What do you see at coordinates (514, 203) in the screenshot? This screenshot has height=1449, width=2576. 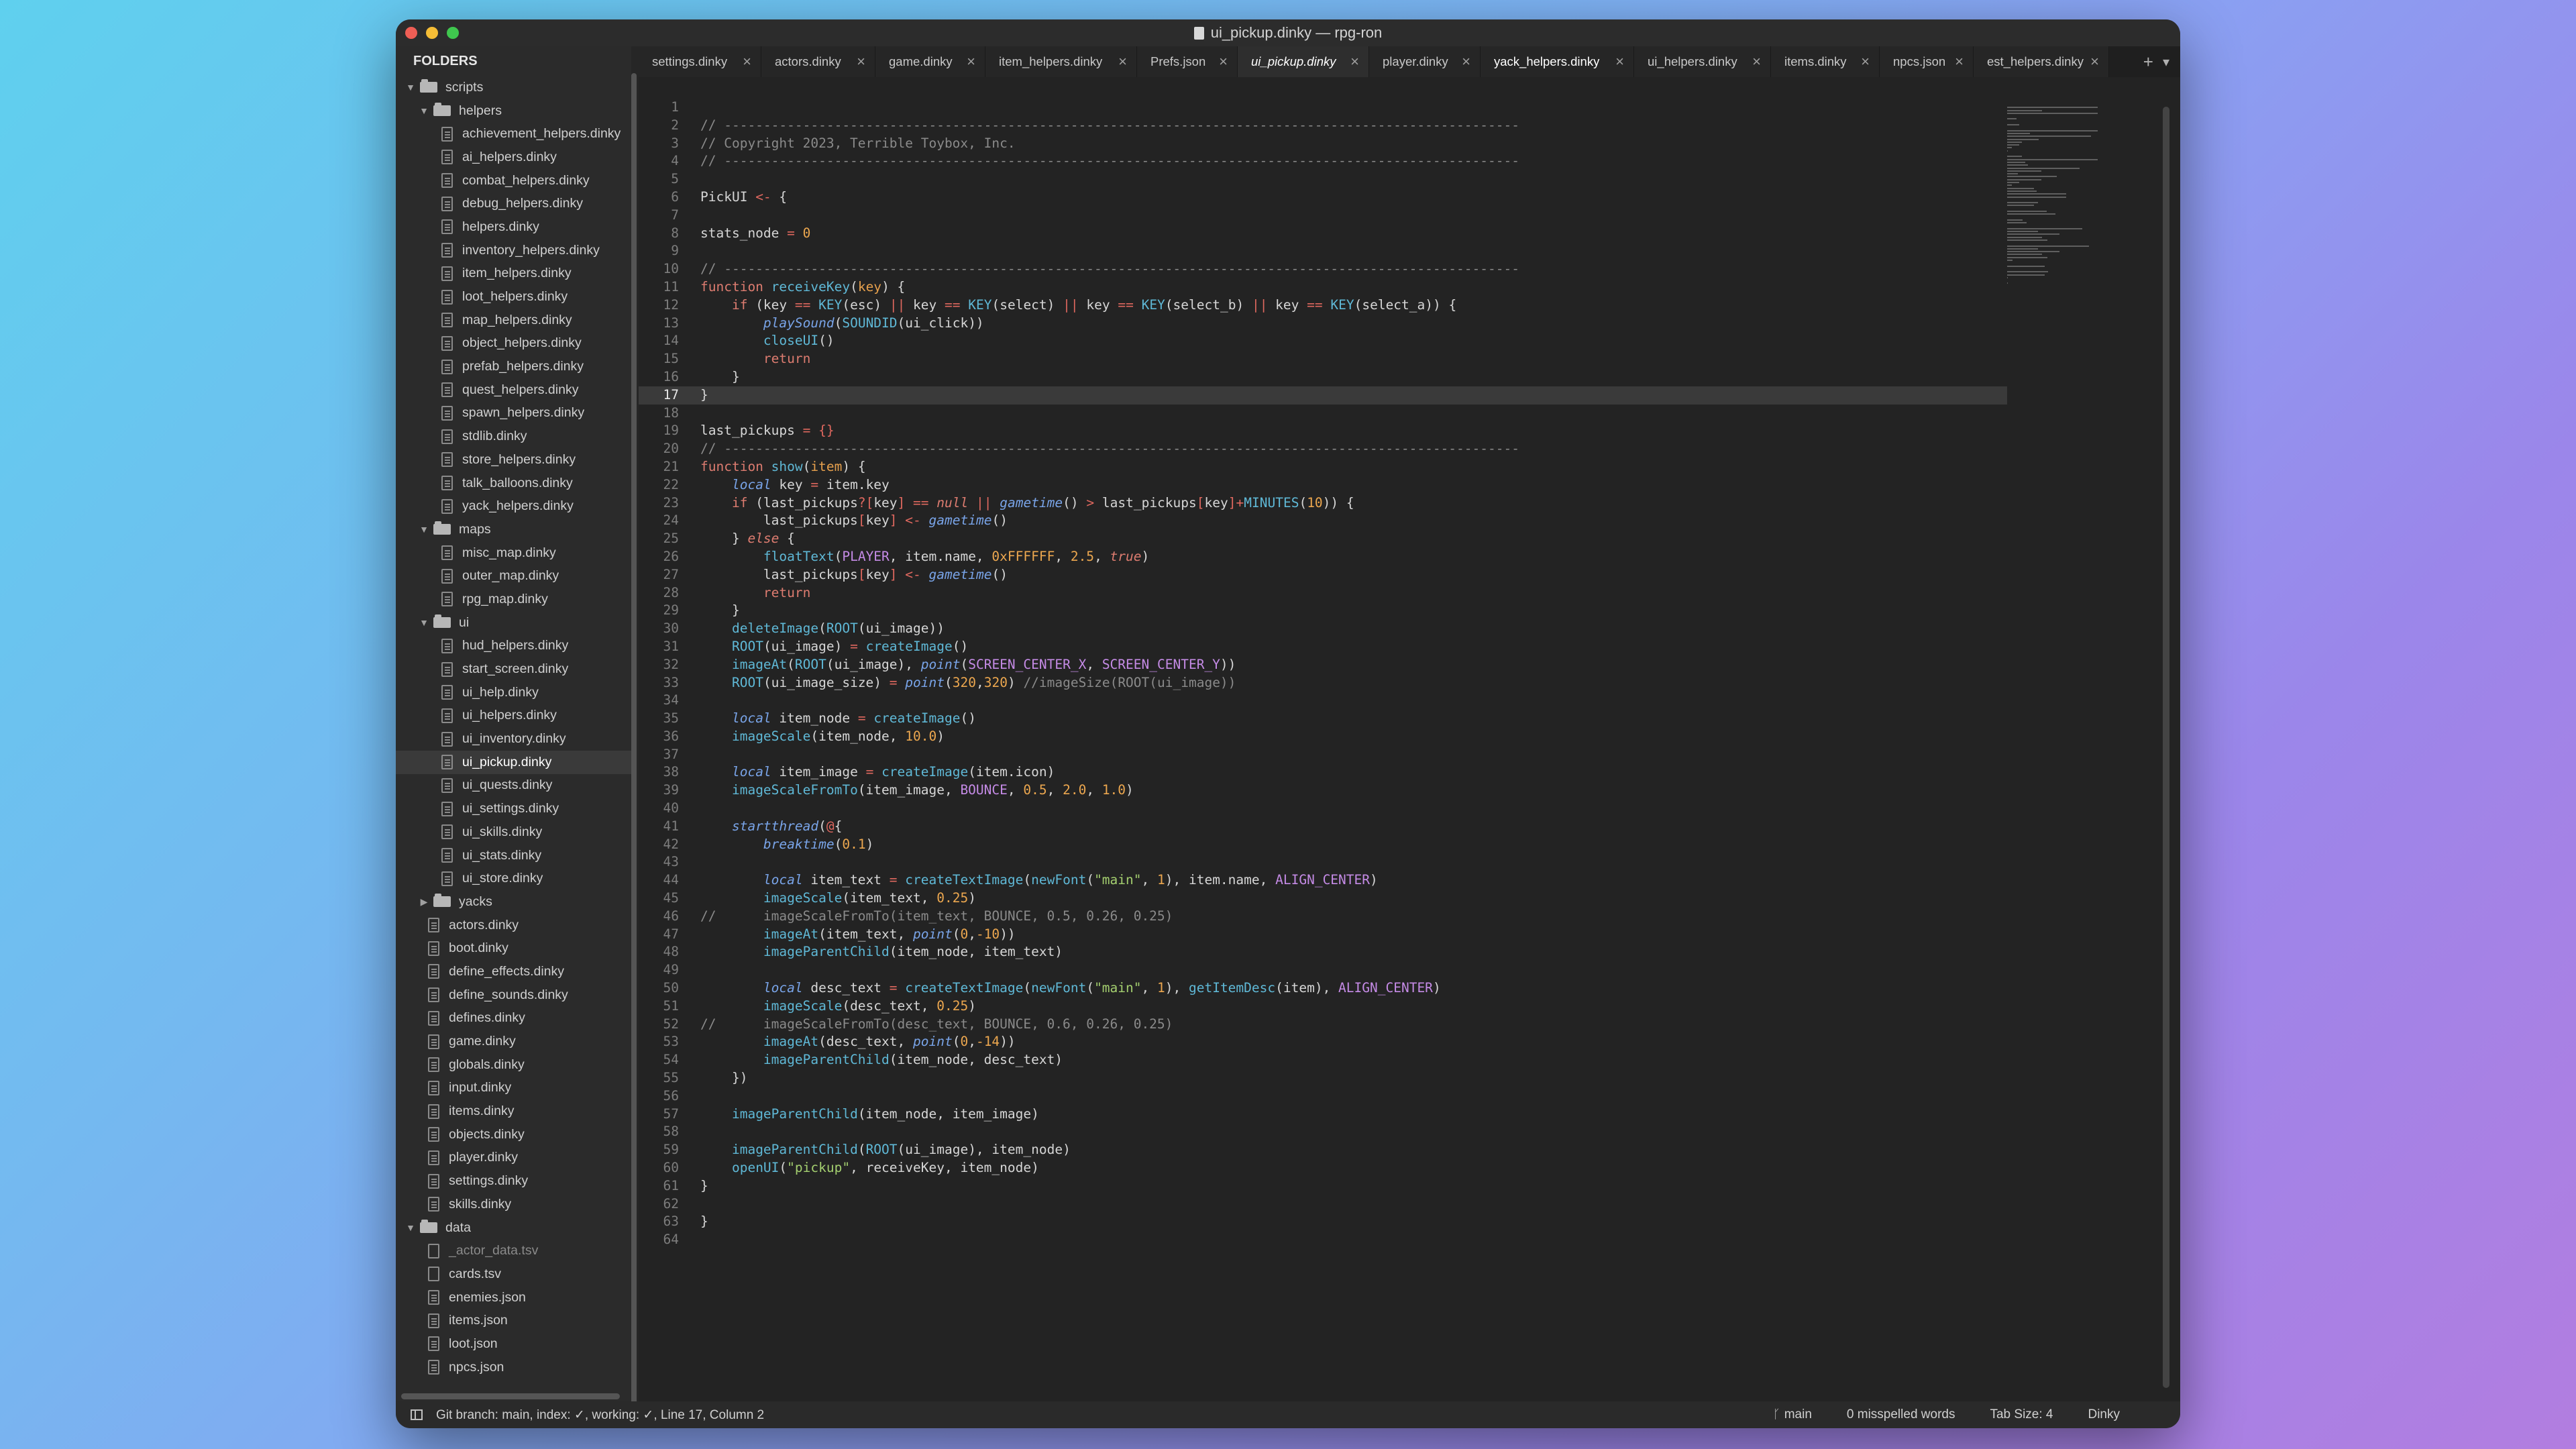 I see `sidebar-file: debug_helpers.dinky` at bounding box center [514, 203].